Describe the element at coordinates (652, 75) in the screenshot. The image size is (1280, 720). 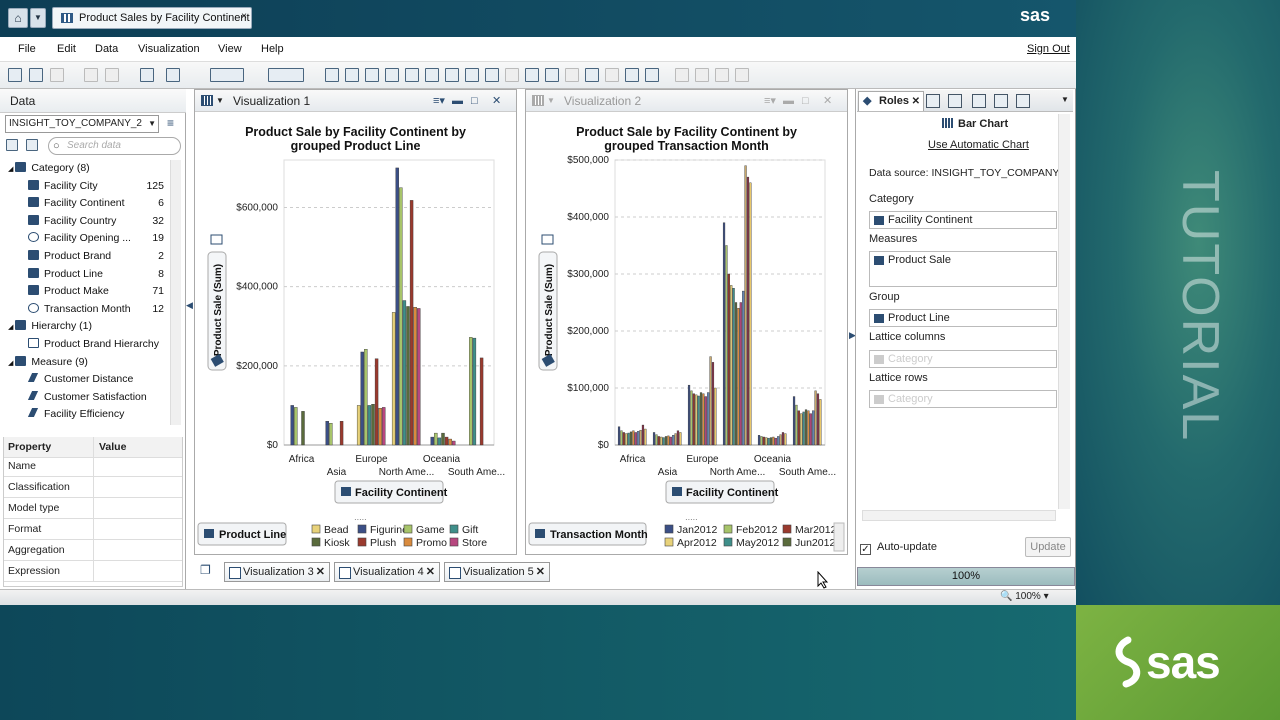
I see `hierarchy-icon` at that location.